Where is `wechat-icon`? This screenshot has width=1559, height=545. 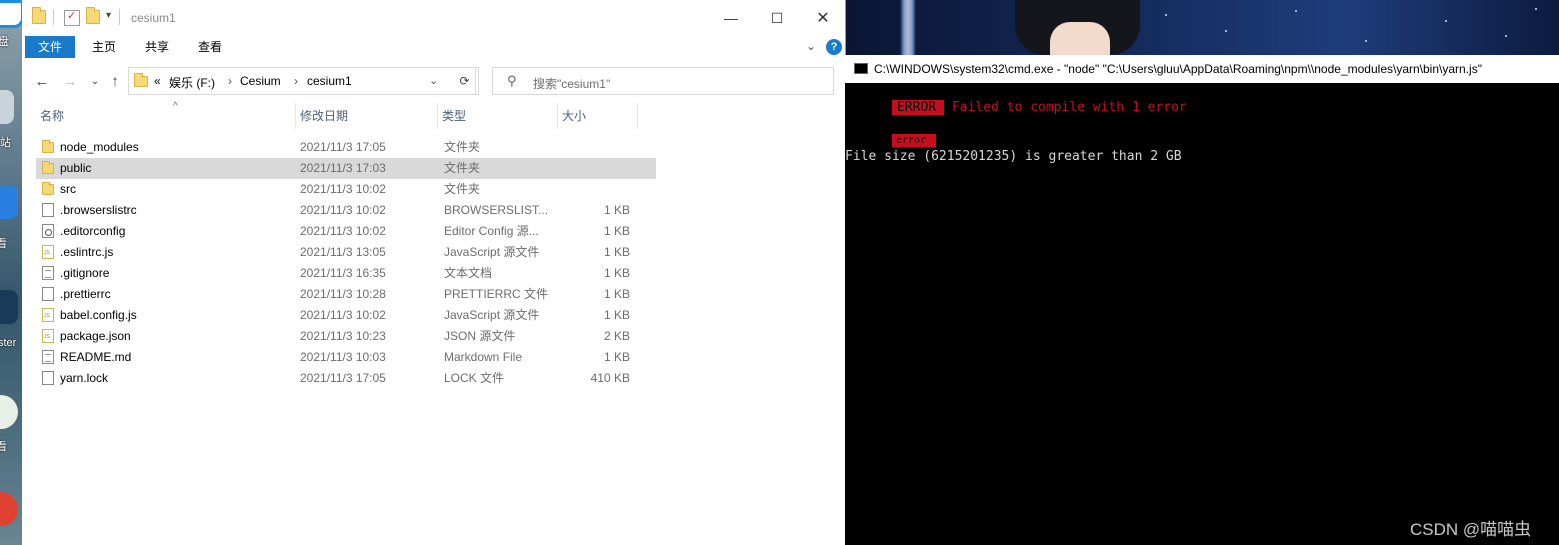
wechat-icon is located at coordinates (9, 412).